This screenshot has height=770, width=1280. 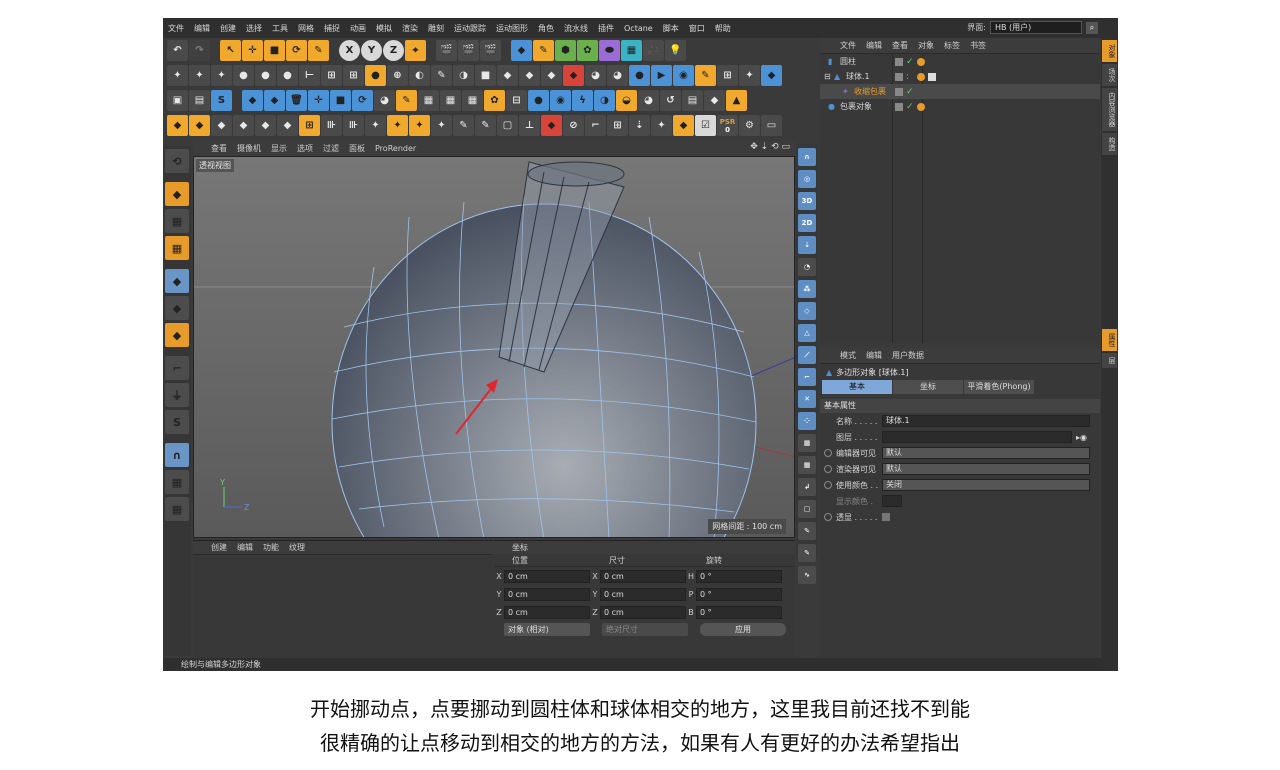 What do you see at coordinates (807, 399) in the screenshot?
I see `snap-midpoint-icon: ✕` at bounding box center [807, 399].